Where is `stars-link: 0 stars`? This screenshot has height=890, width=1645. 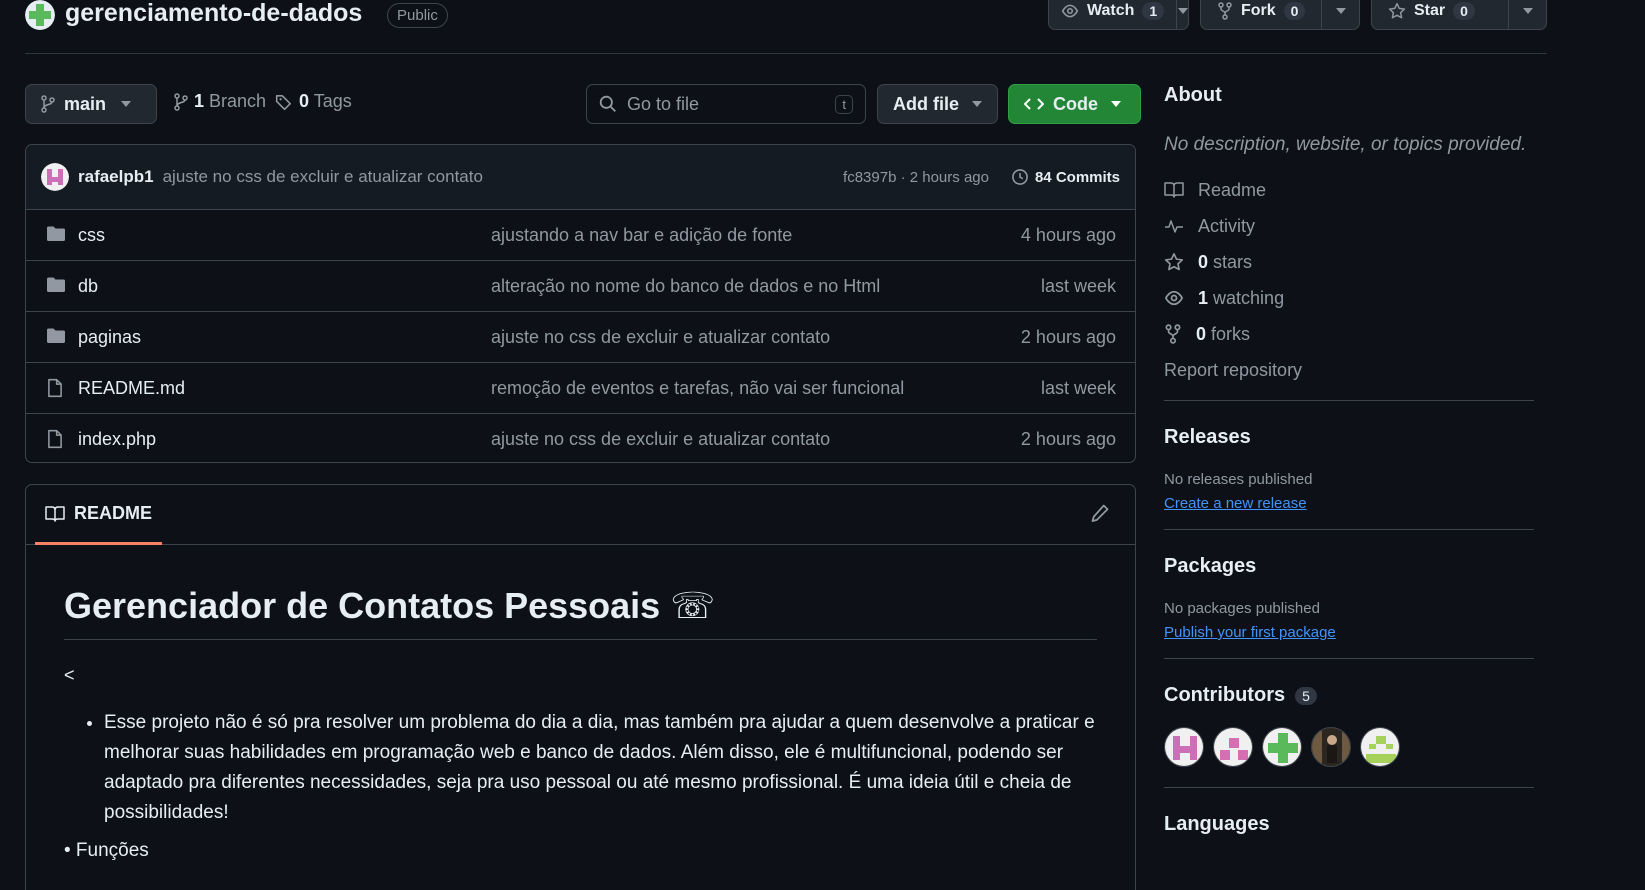
stars-link: 0 stars is located at coordinates (1349, 262).